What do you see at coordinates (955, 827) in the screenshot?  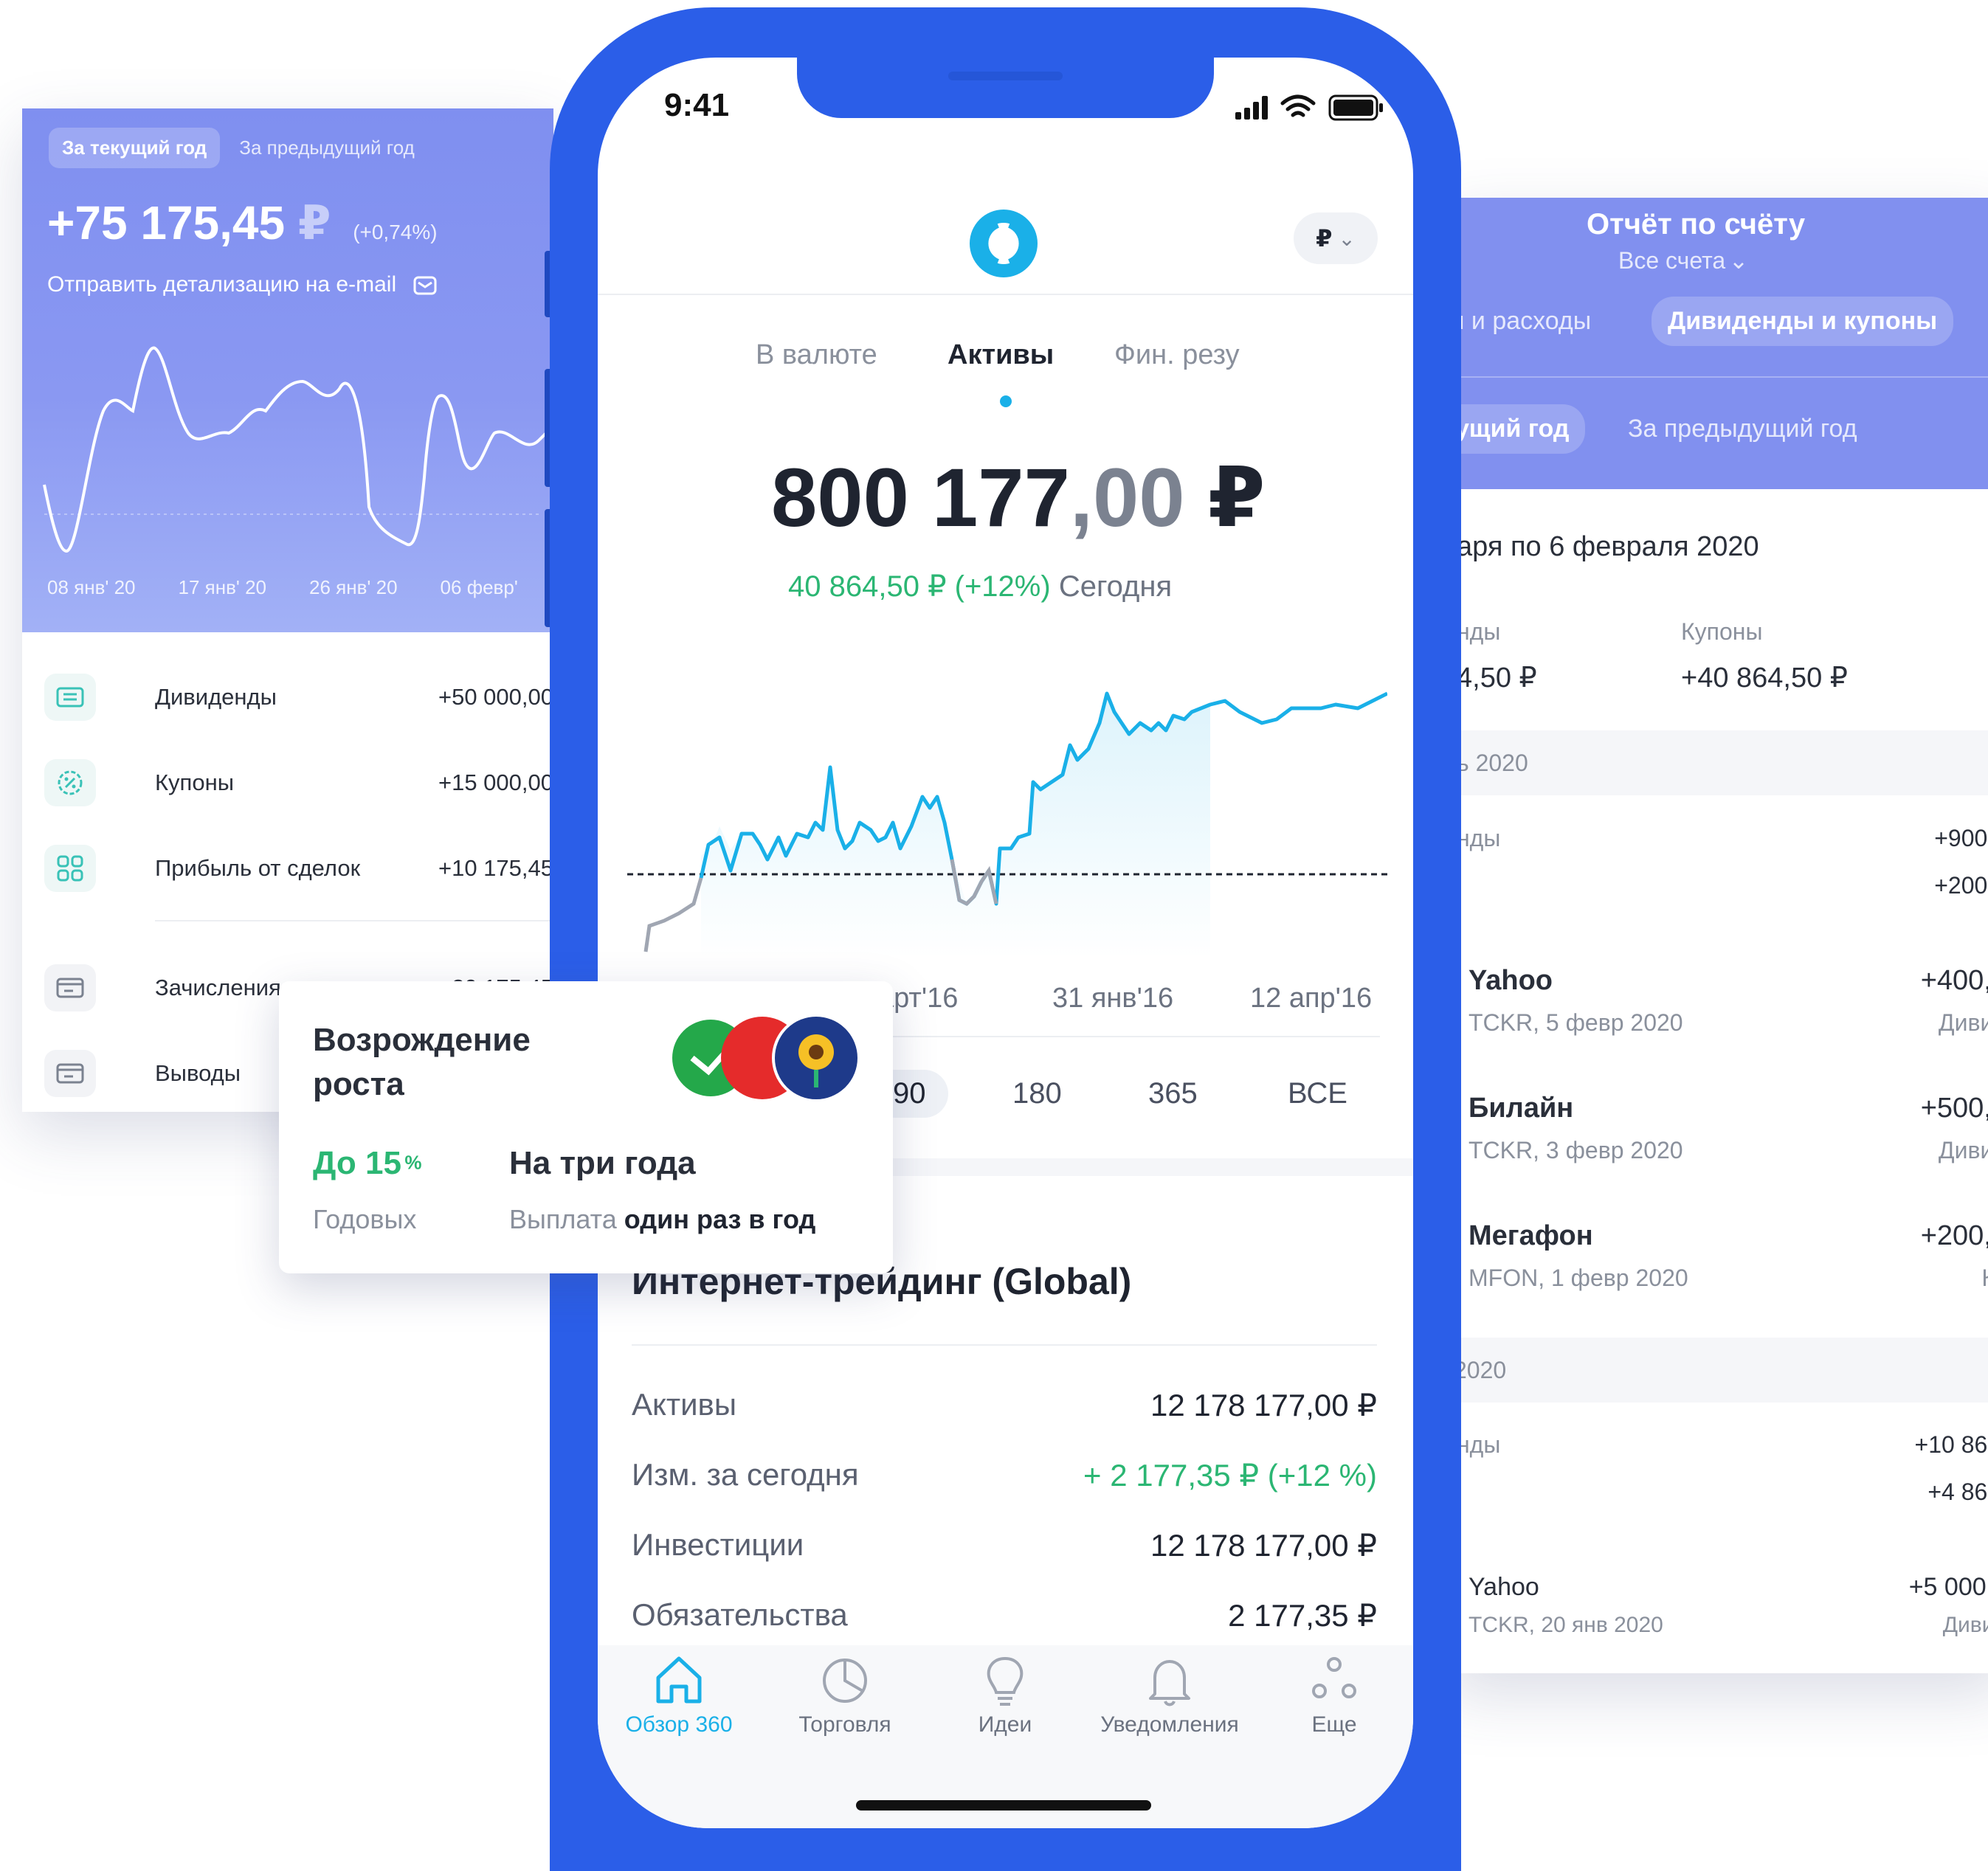 I see `chart-area-fill` at bounding box center [955, 827].